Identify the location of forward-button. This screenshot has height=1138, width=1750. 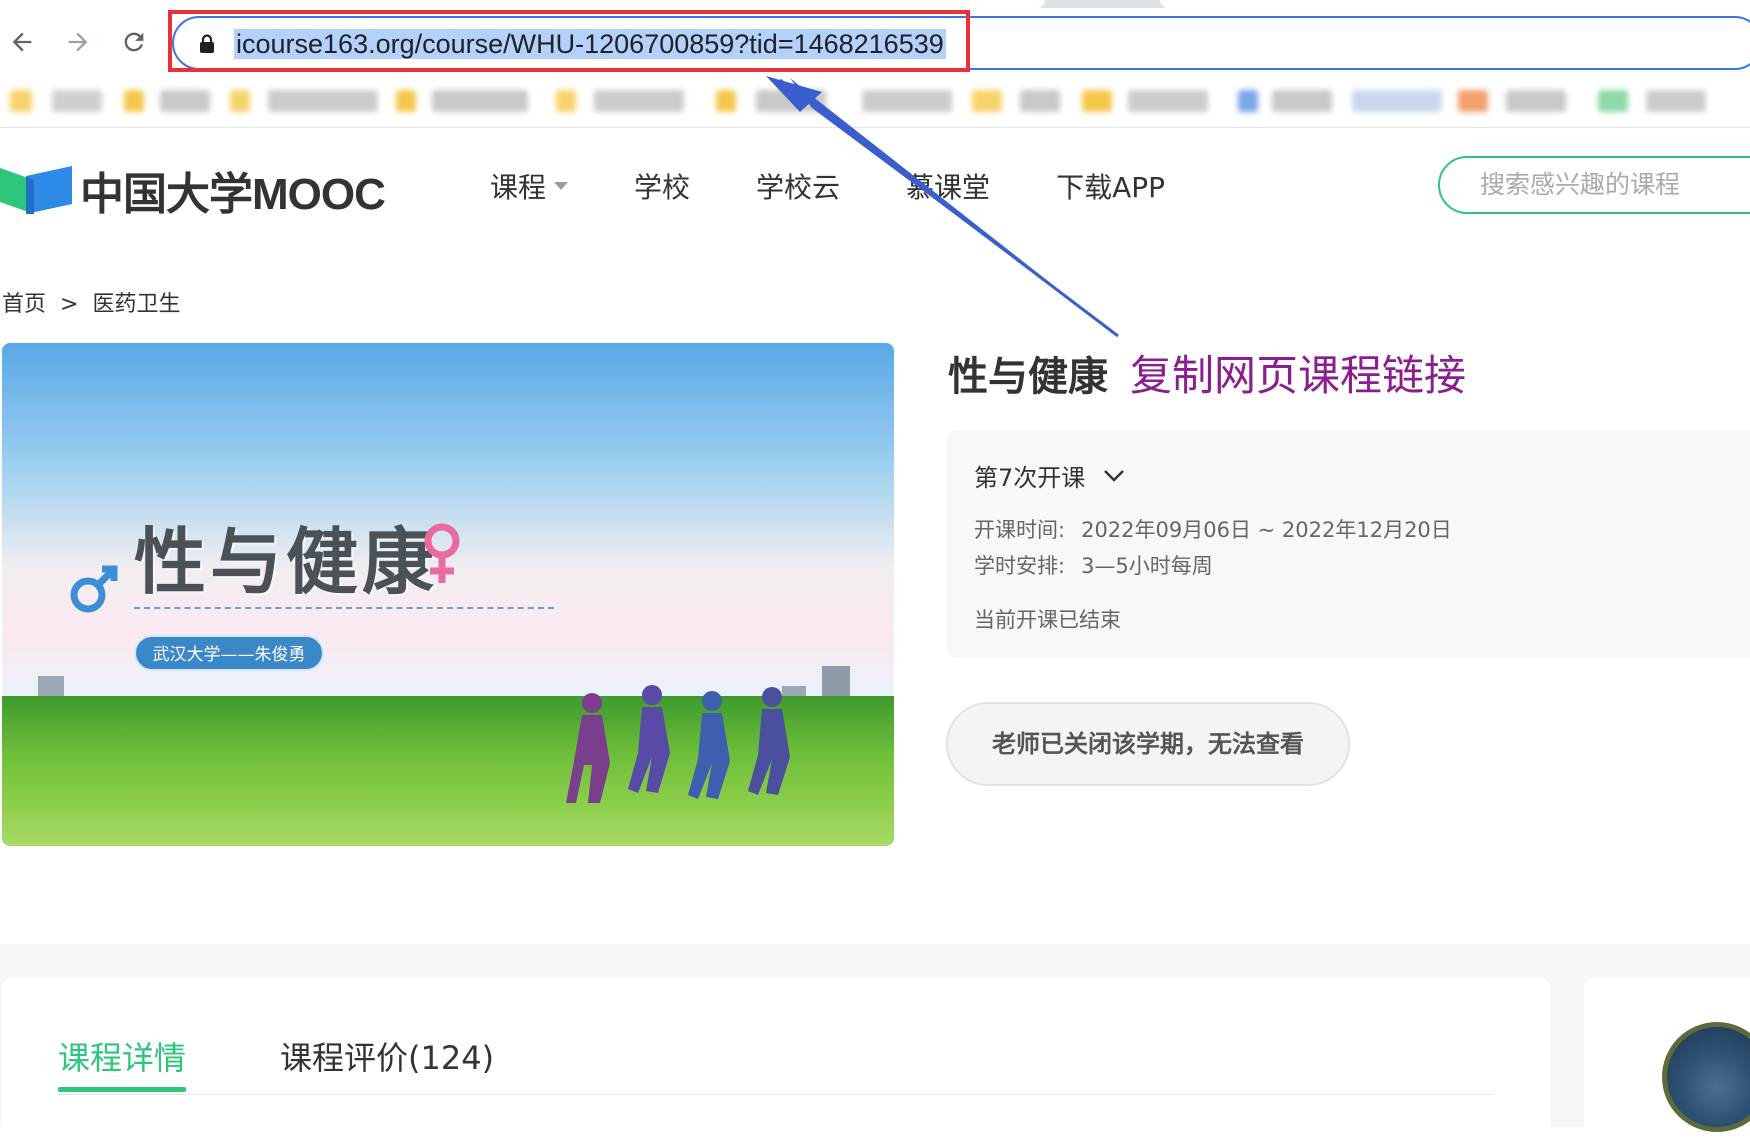
(78, 42).